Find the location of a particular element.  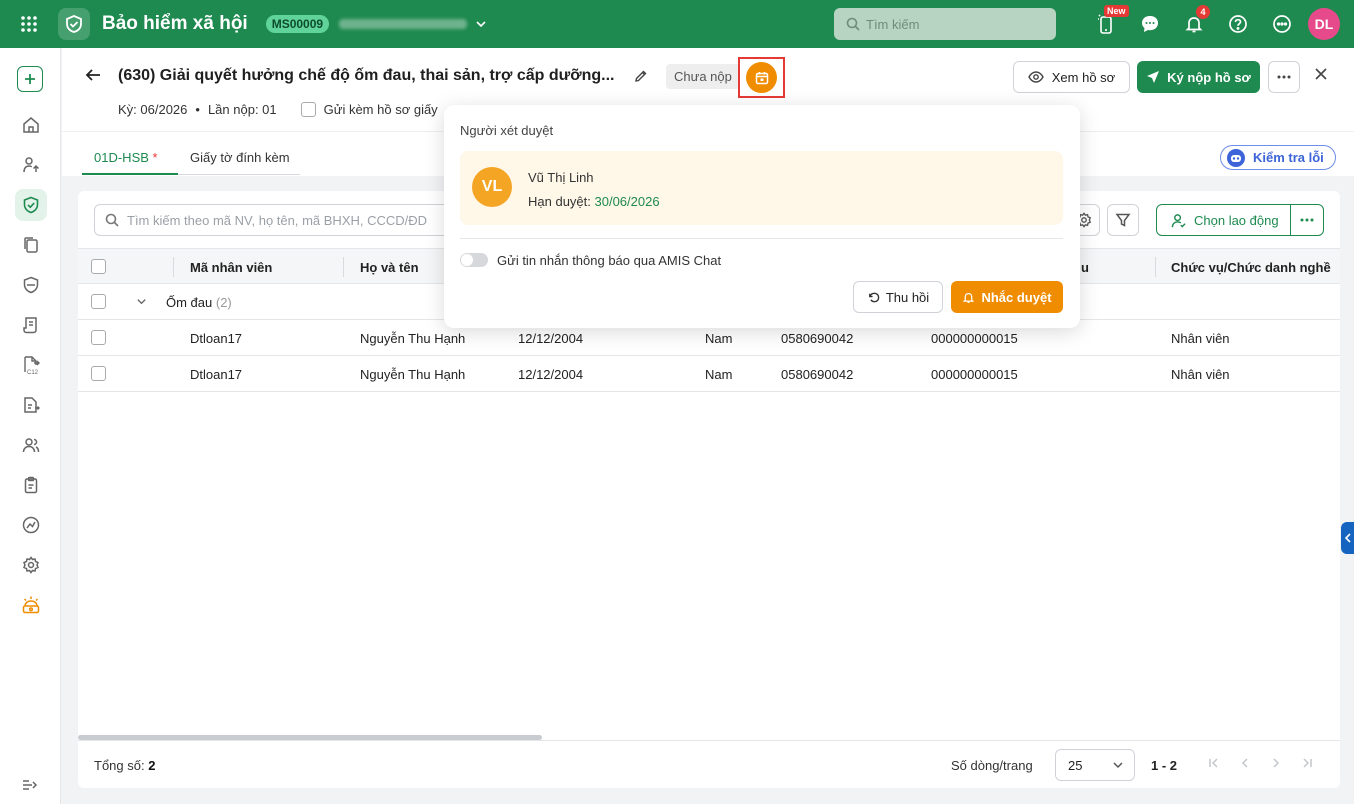

cell-id-number: 000000000015 is located at coordinates (974, 338).